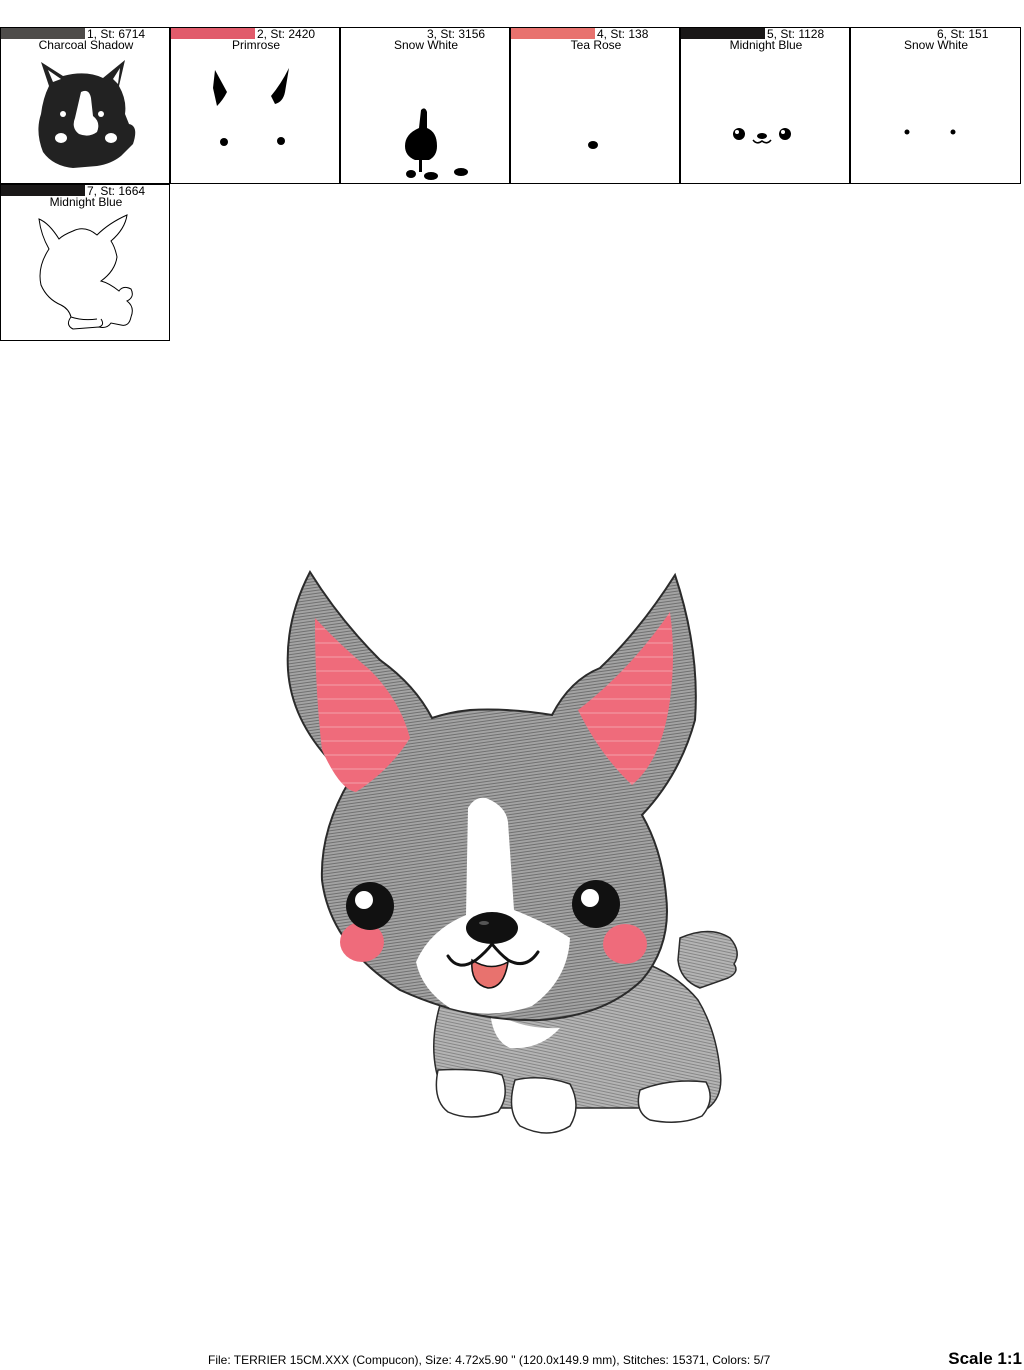 This screenshot has height=1370, width=1024. What do you see at coordinates (765, 105) in the screenshot?
I see `color-stop-cell-5: 5, St: 1128 Midnight Blue` at bounding box center [765, 105].